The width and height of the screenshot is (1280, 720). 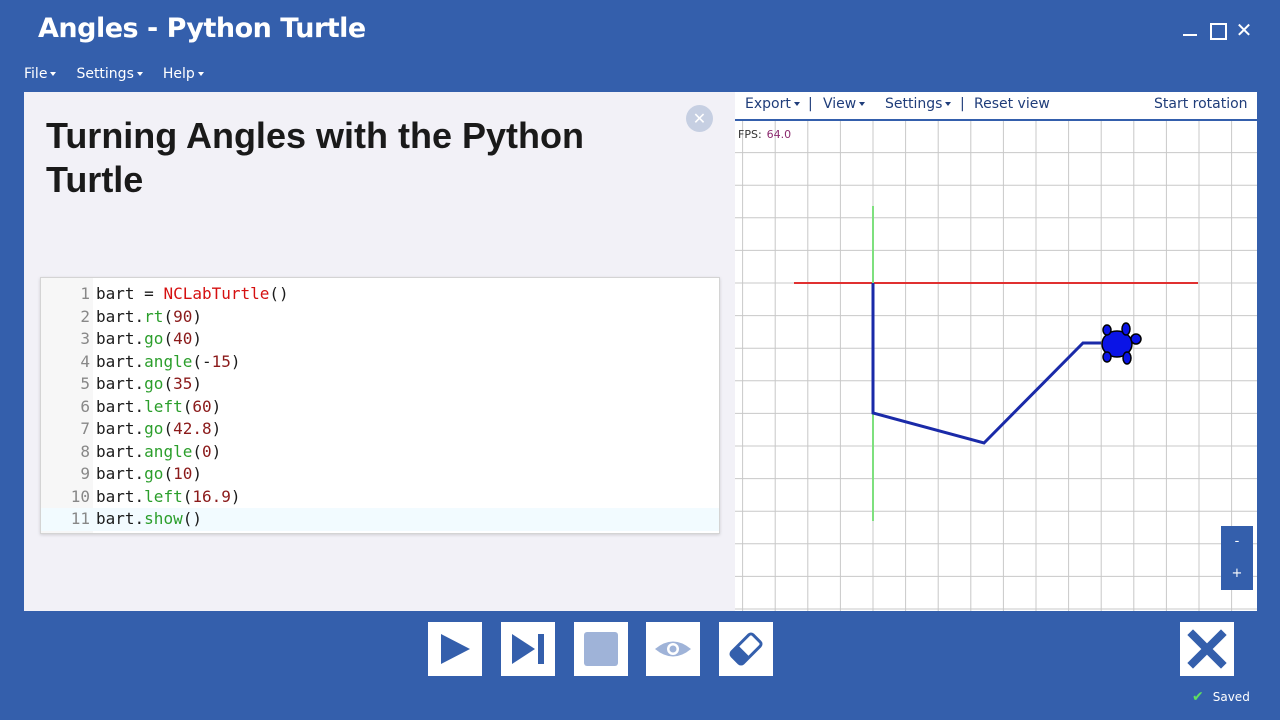 What do you see at coordinates (1201, 104) in the screenshot?
I see `start-rotation-button: Start rotation` at bounding box center [1201, 104].